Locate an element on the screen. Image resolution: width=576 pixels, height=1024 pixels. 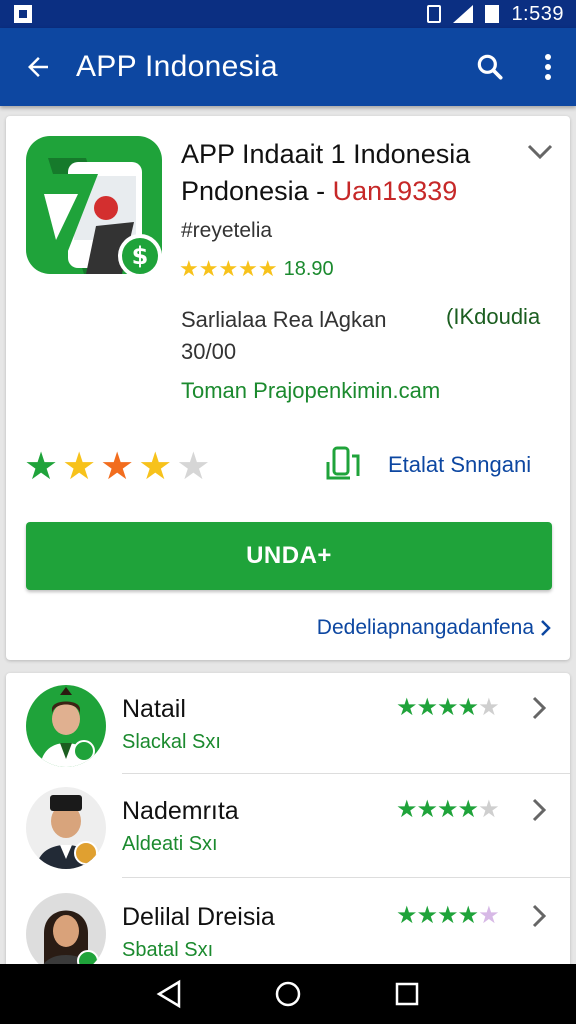
star-1: ★ is located at coordinates (41, 467).